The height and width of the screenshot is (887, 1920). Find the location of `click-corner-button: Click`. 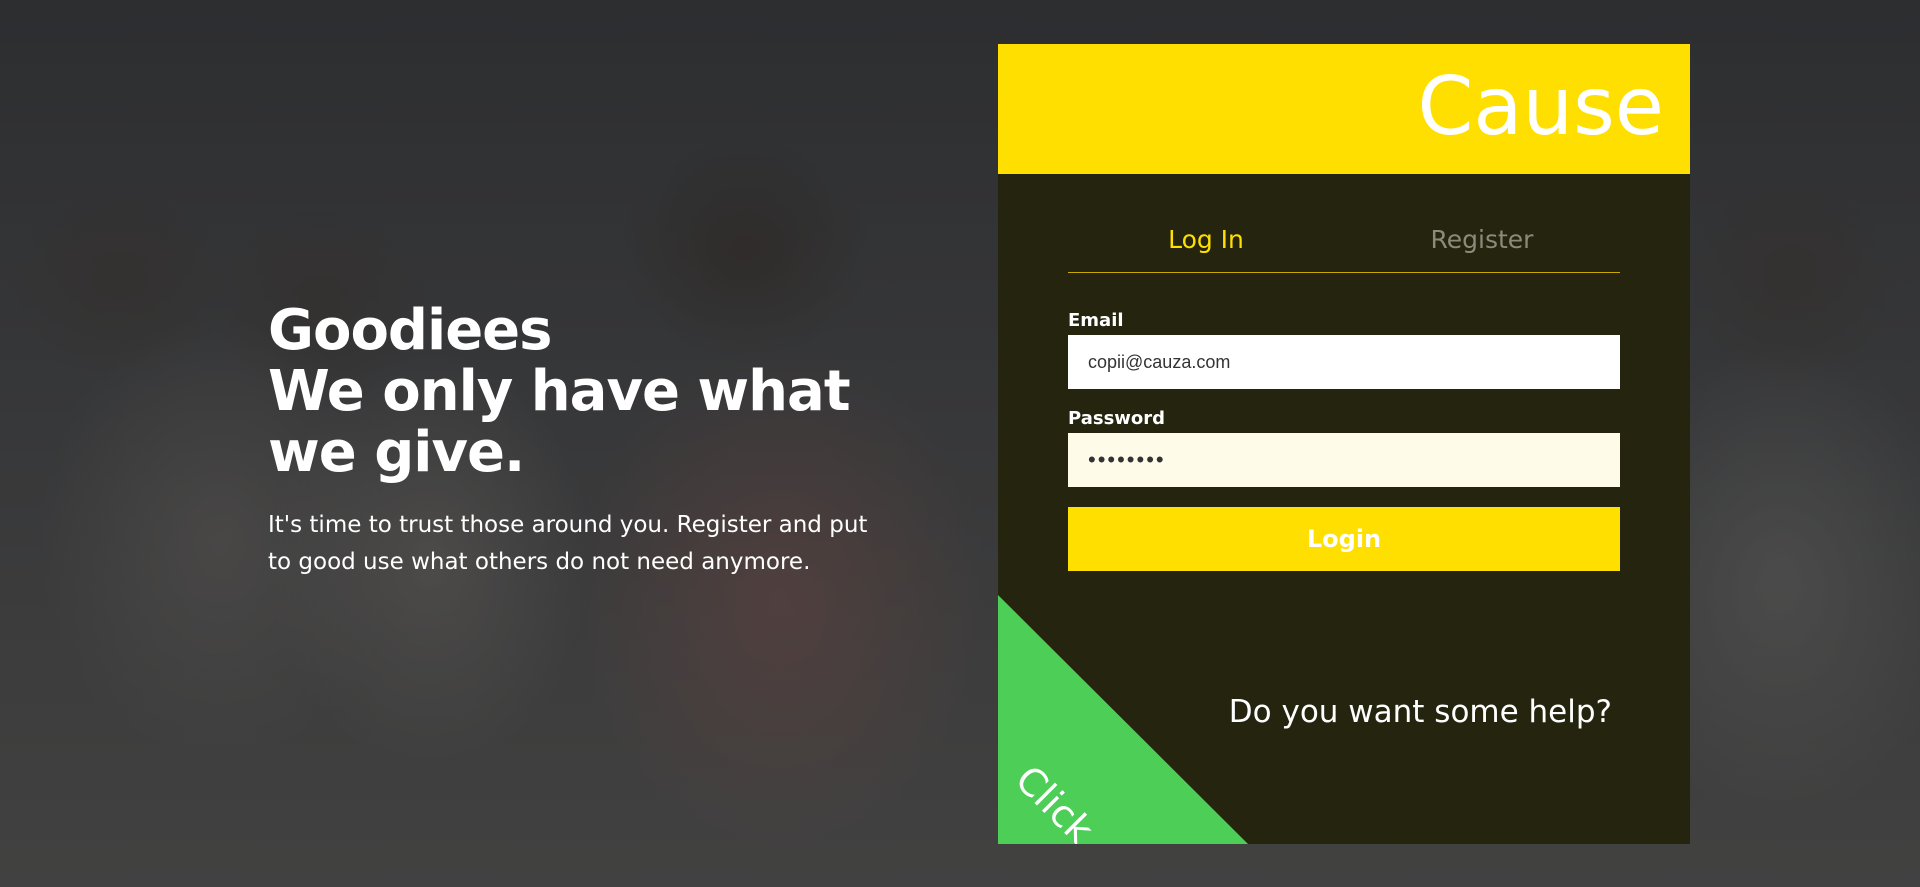

click-corner-button: Click is located at coordinates (1123, 719).